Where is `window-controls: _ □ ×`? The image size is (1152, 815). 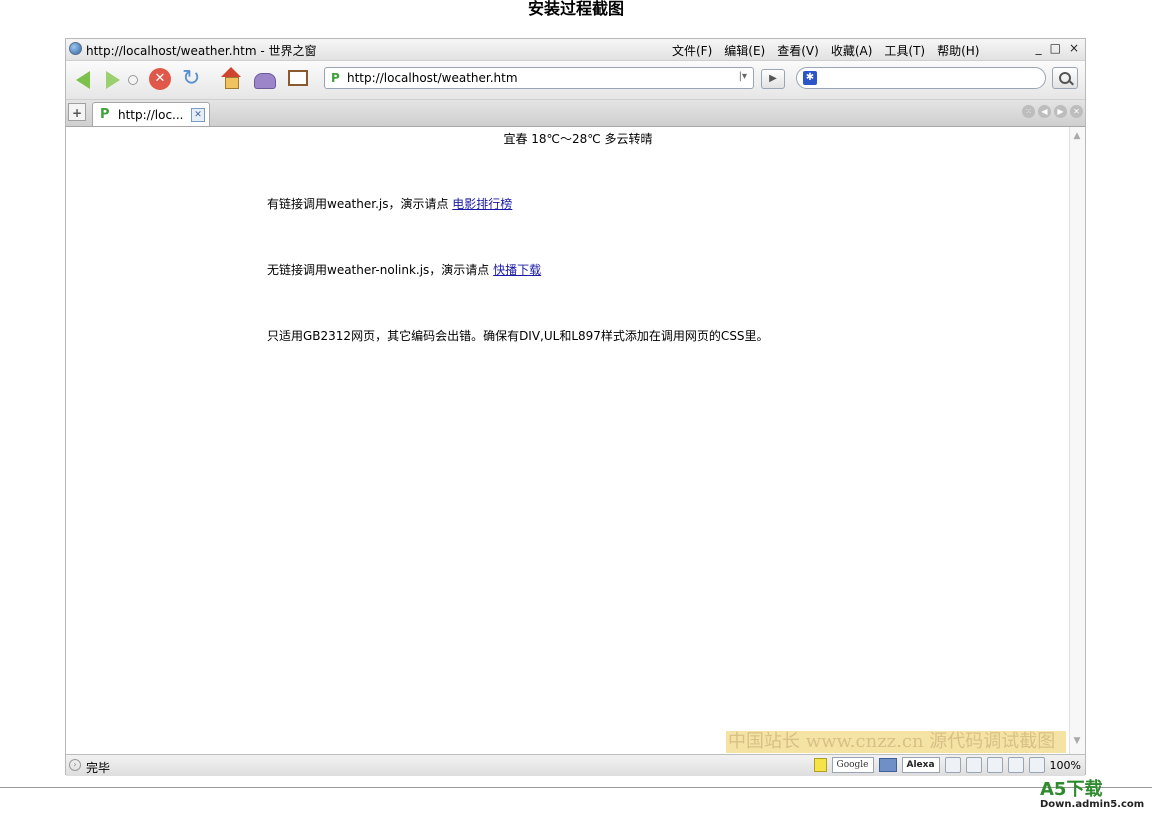
window-controls: _ □ × is located at coordinates (1057, 48).